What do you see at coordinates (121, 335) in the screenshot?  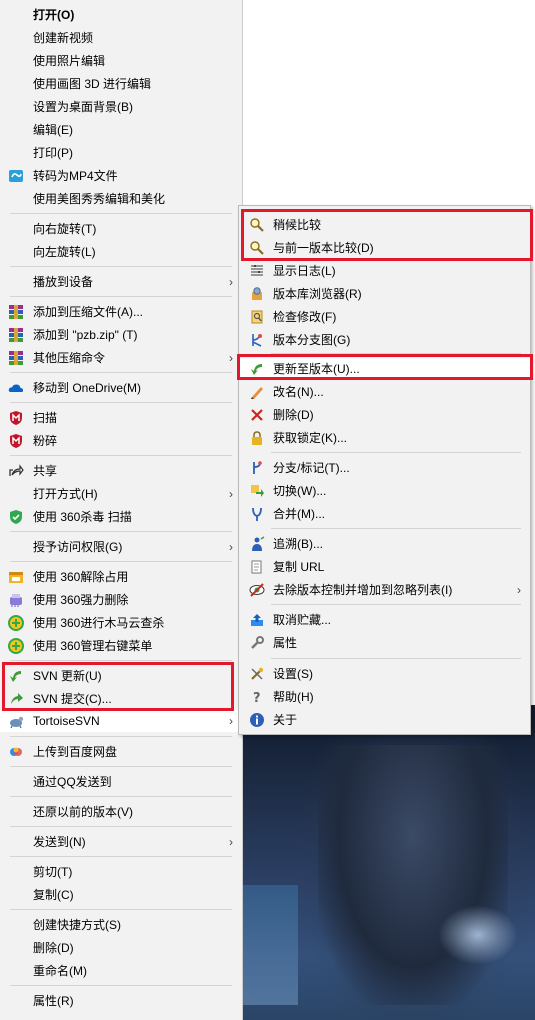 I see `menu-item-add-to-zip: 添加到 "pzb.zip" (T)` at bounding box center [121, 335].